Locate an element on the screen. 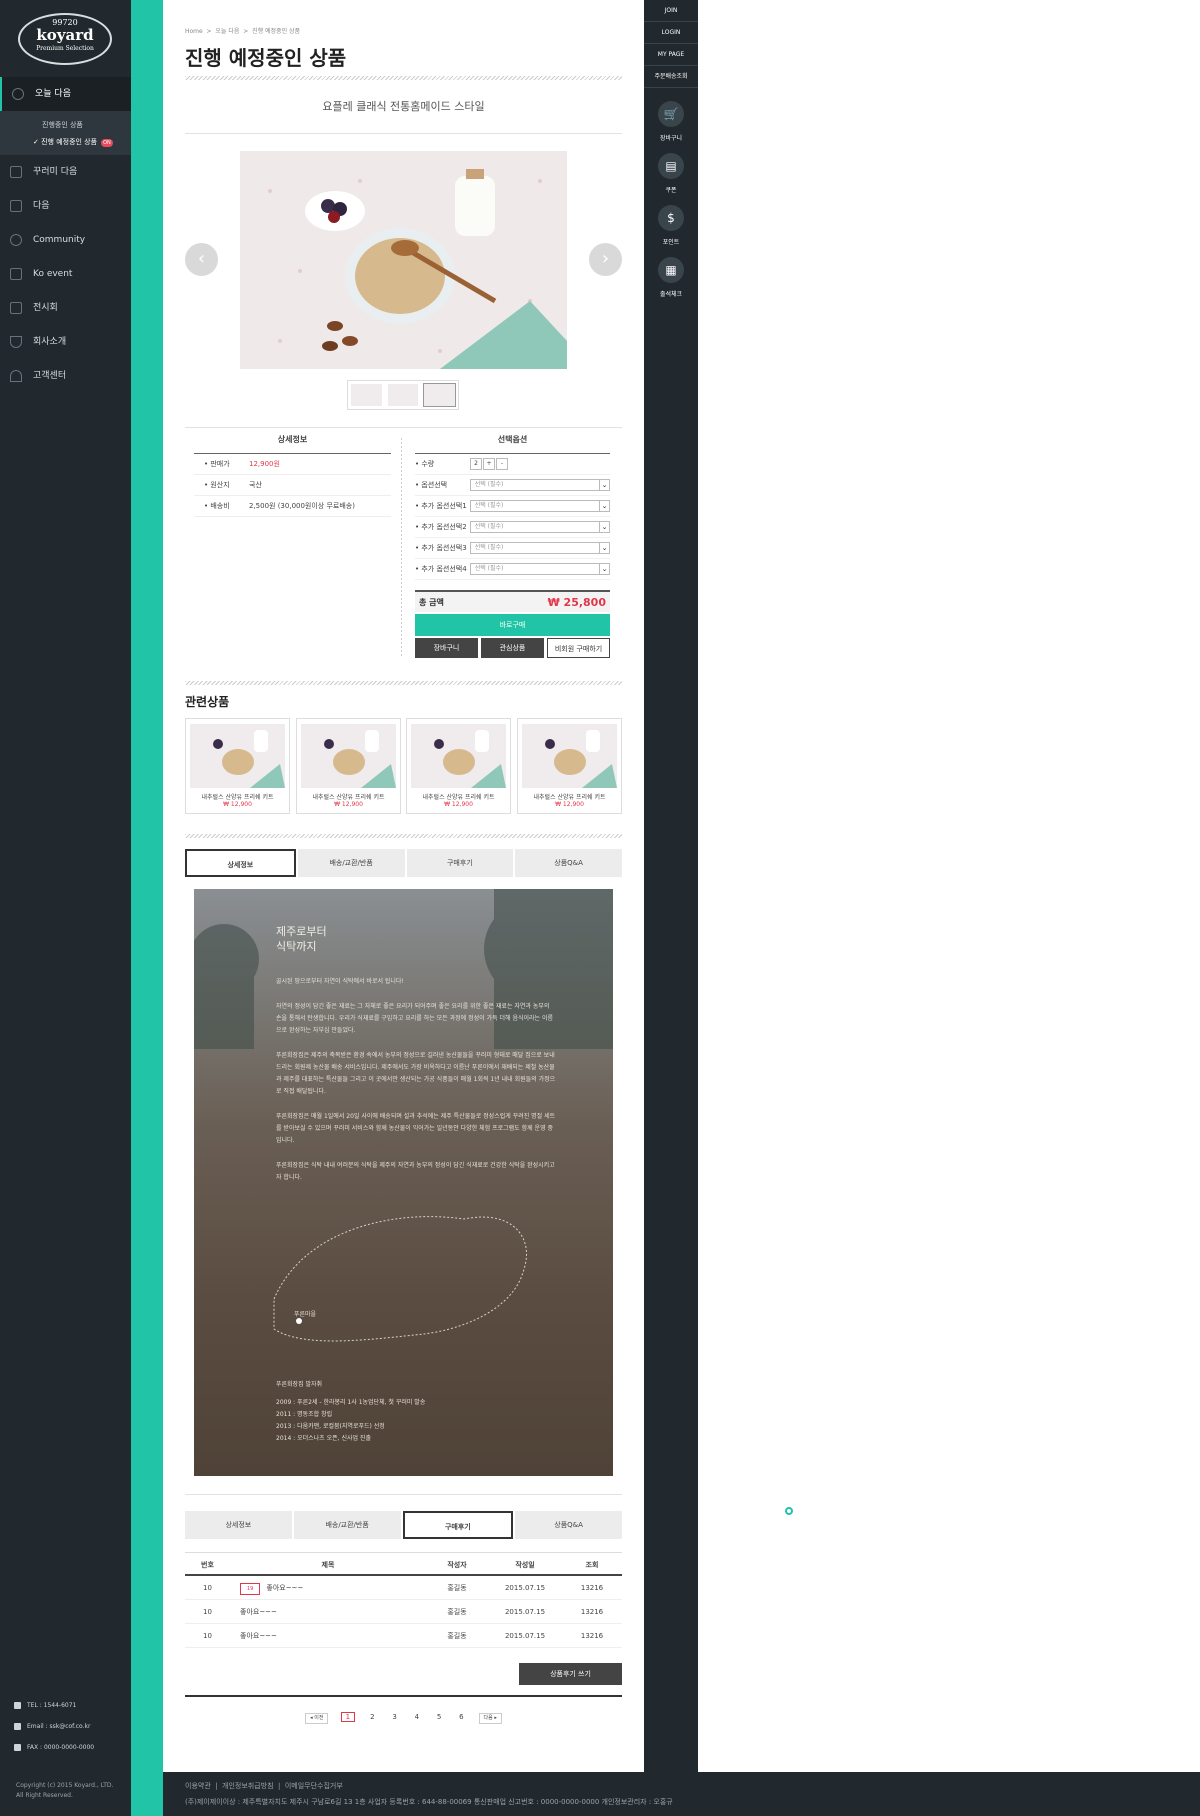 This screenshot has height=1816, width=1200. sidebar-item-support: 고객센터 is located at coordinates (65, 376).